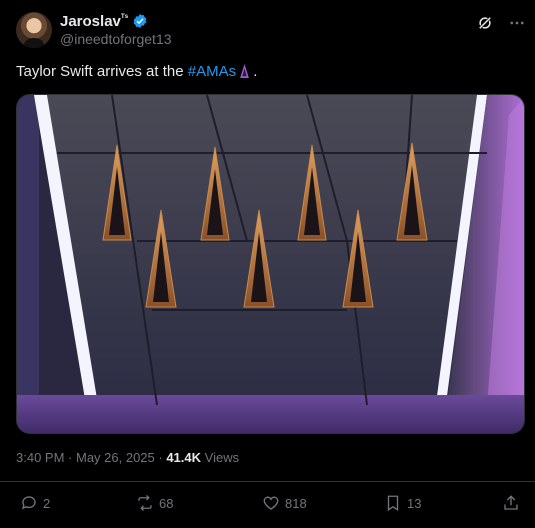 This screenshot has width=535, height=528. Describe the element at coordinates (284, 503) in the screenshot. I see `like-button: 818` at that location.